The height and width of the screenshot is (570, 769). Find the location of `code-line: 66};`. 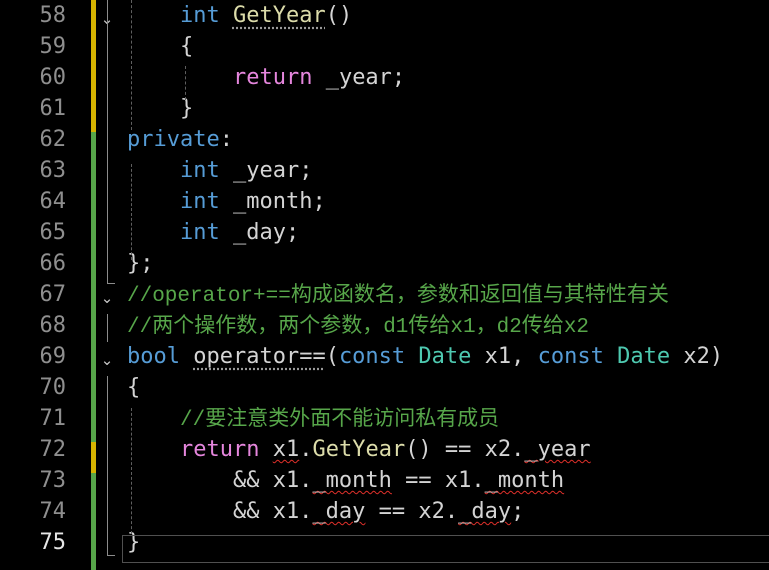

code-line: 66}; is located at coordinates (384, 263).